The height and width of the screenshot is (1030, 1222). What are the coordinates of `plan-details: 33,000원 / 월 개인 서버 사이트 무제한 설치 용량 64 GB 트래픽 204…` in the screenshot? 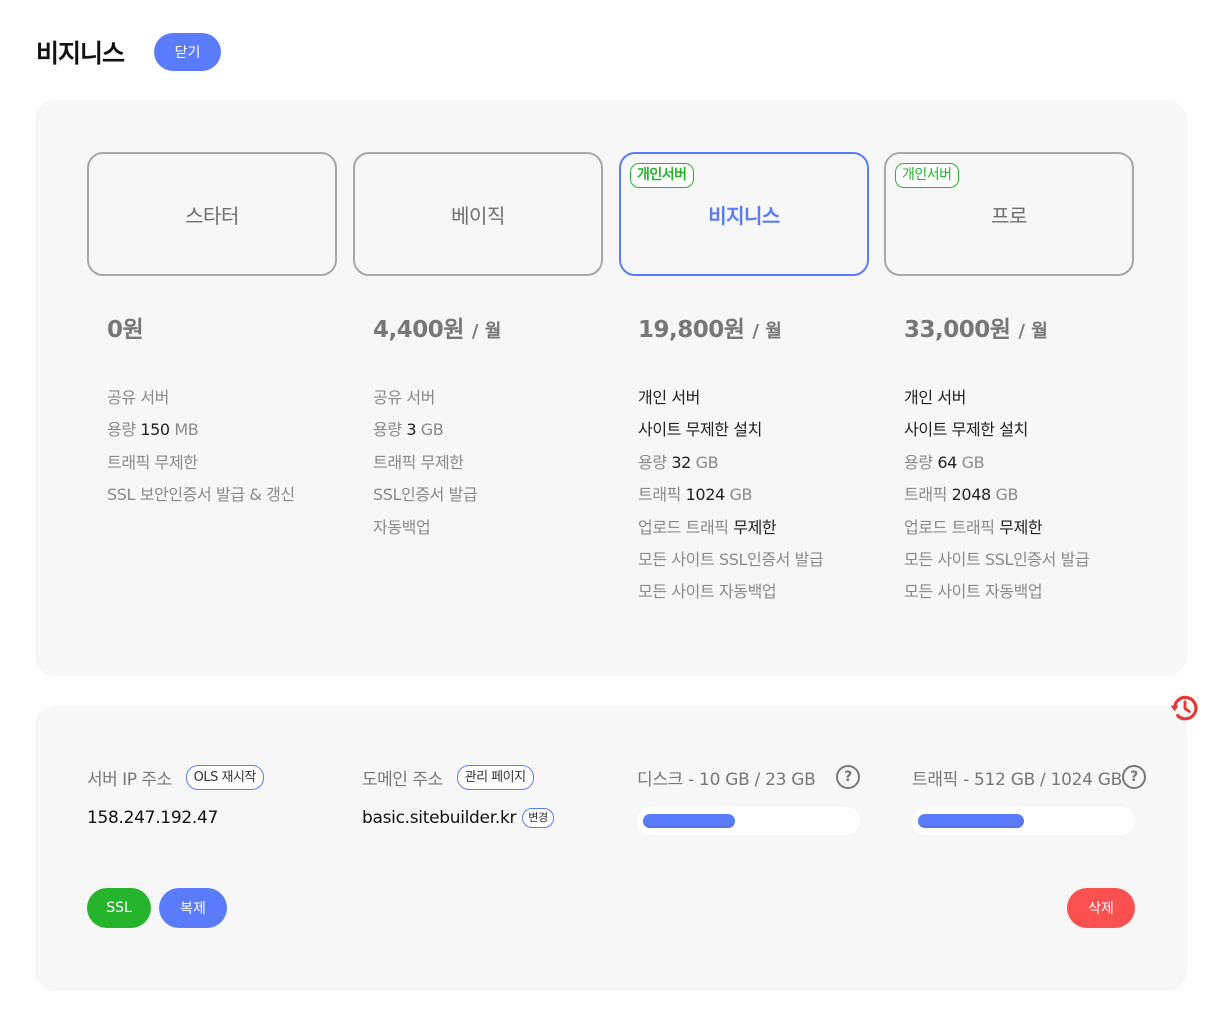 It's located at (1029, 459).